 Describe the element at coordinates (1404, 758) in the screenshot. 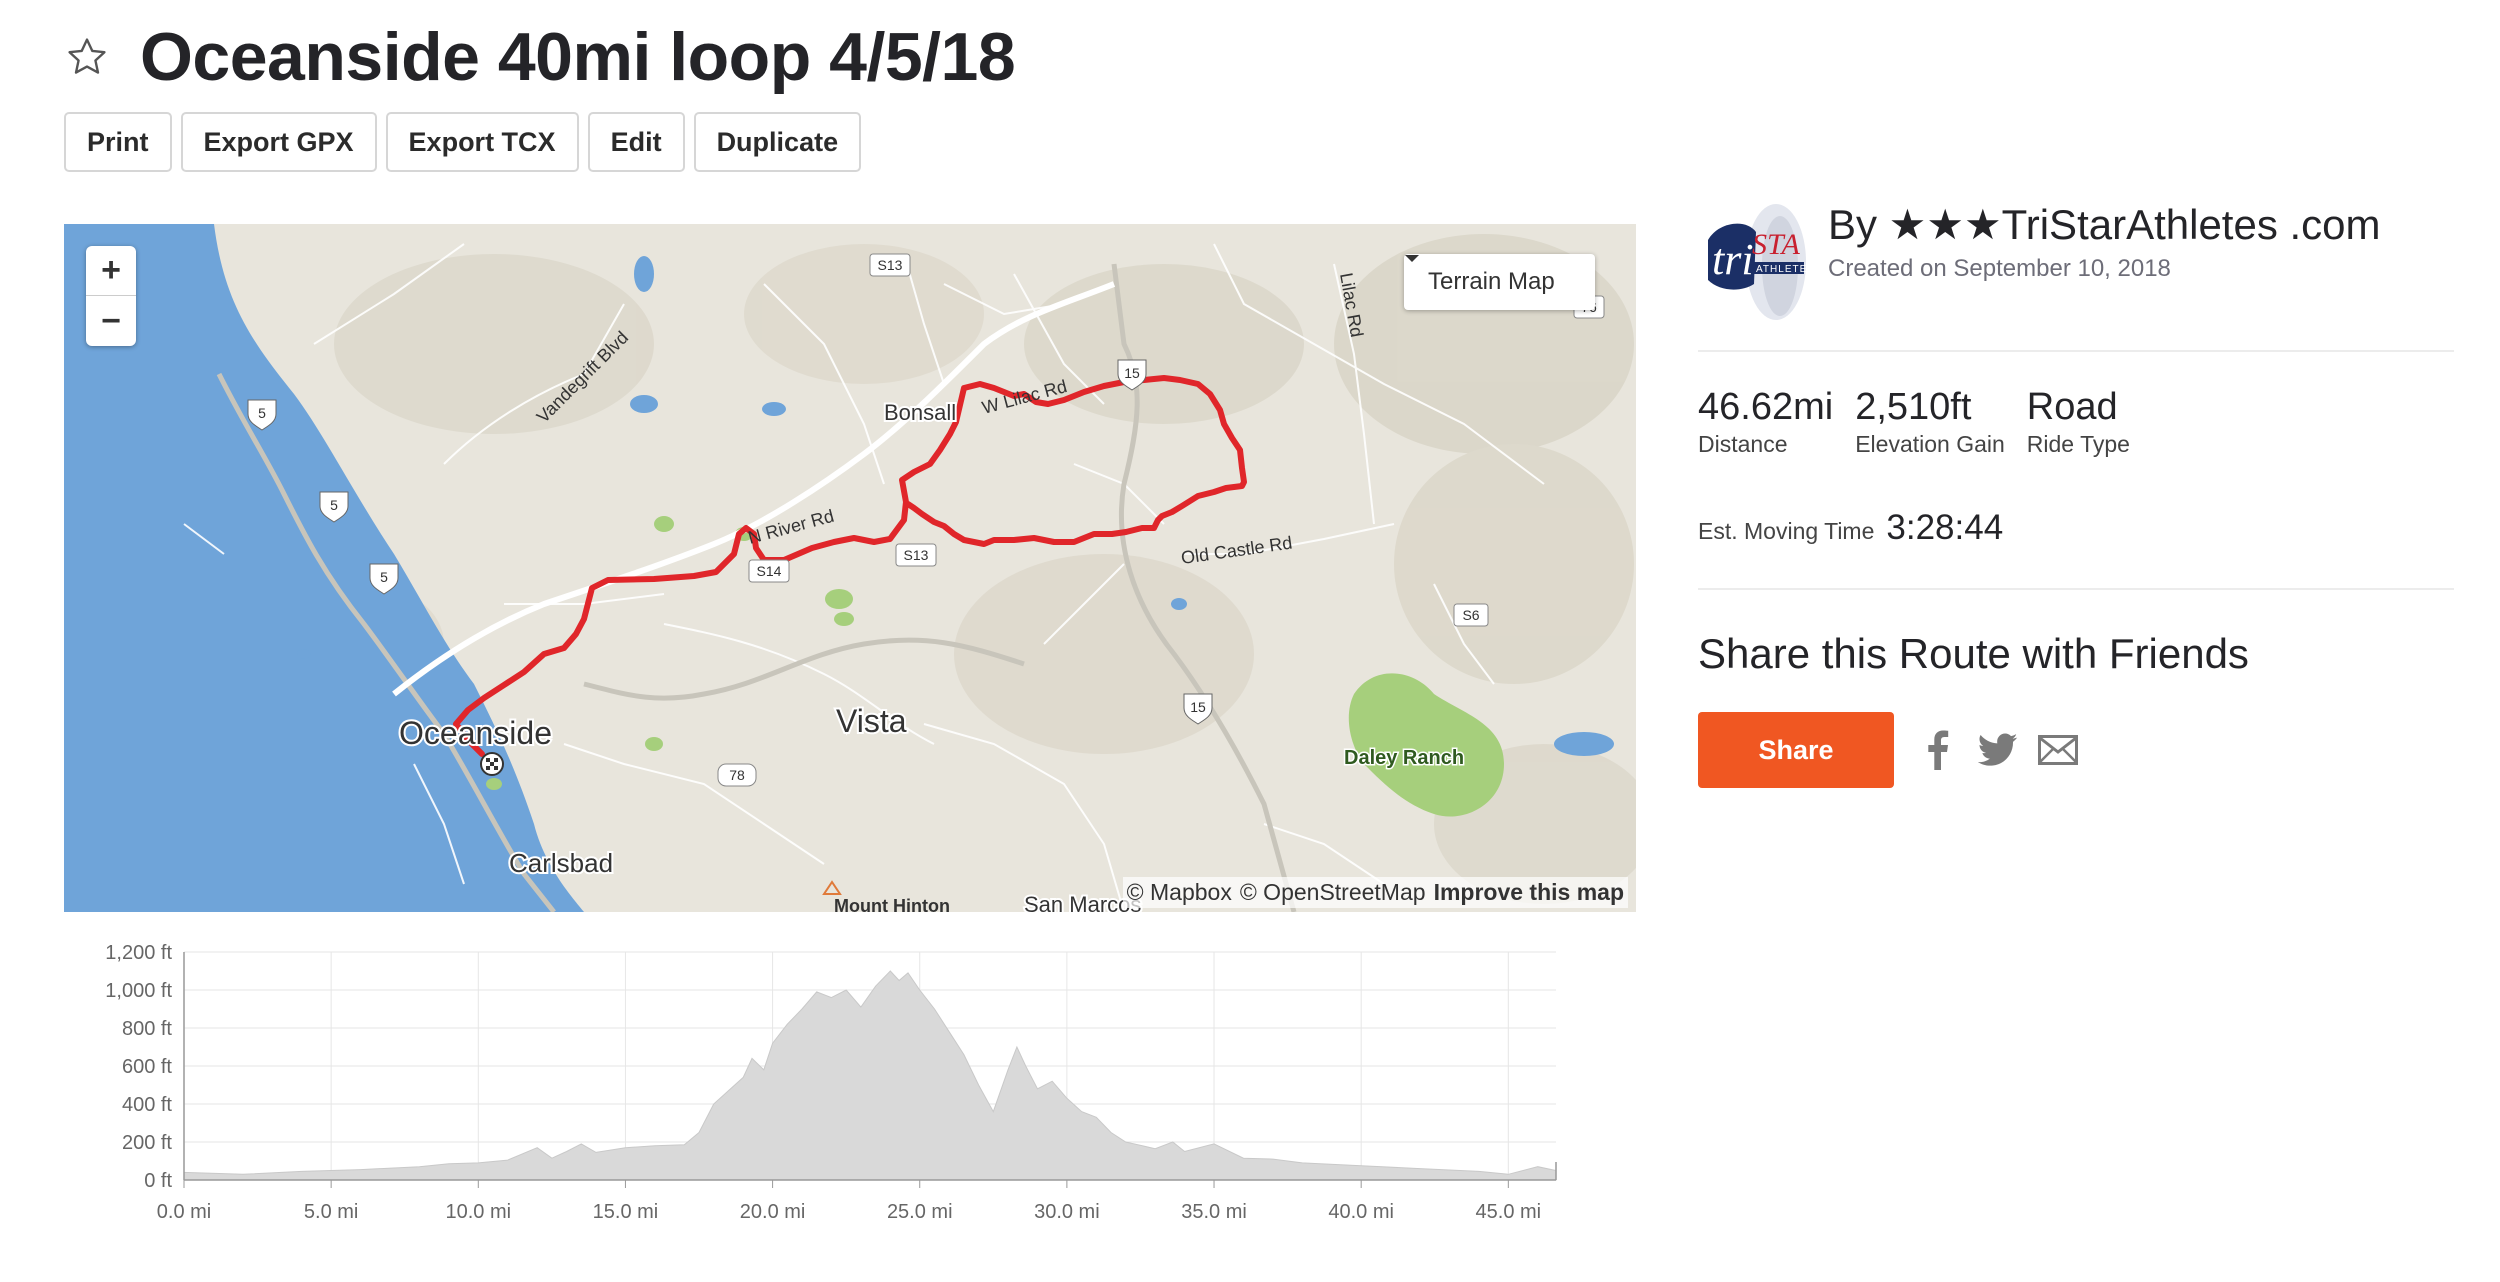

I see `label-daley-ranch: Daley Ranch` at that location.